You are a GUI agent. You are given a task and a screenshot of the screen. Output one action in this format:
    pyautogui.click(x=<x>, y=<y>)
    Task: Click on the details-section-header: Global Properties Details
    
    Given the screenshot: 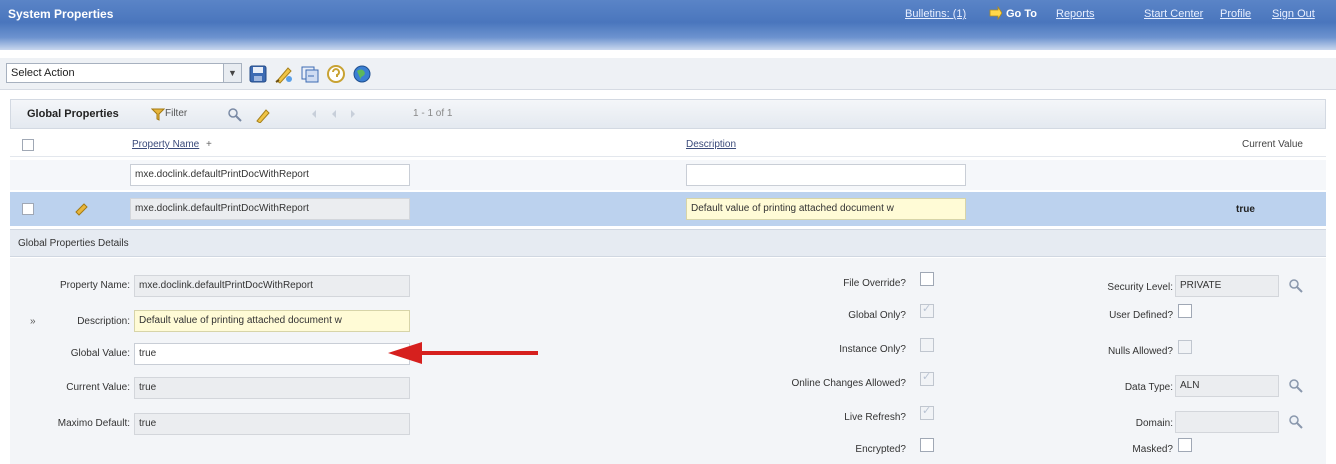 What is the action you would take?
    pyautogui.click(x=668, y=243)
    